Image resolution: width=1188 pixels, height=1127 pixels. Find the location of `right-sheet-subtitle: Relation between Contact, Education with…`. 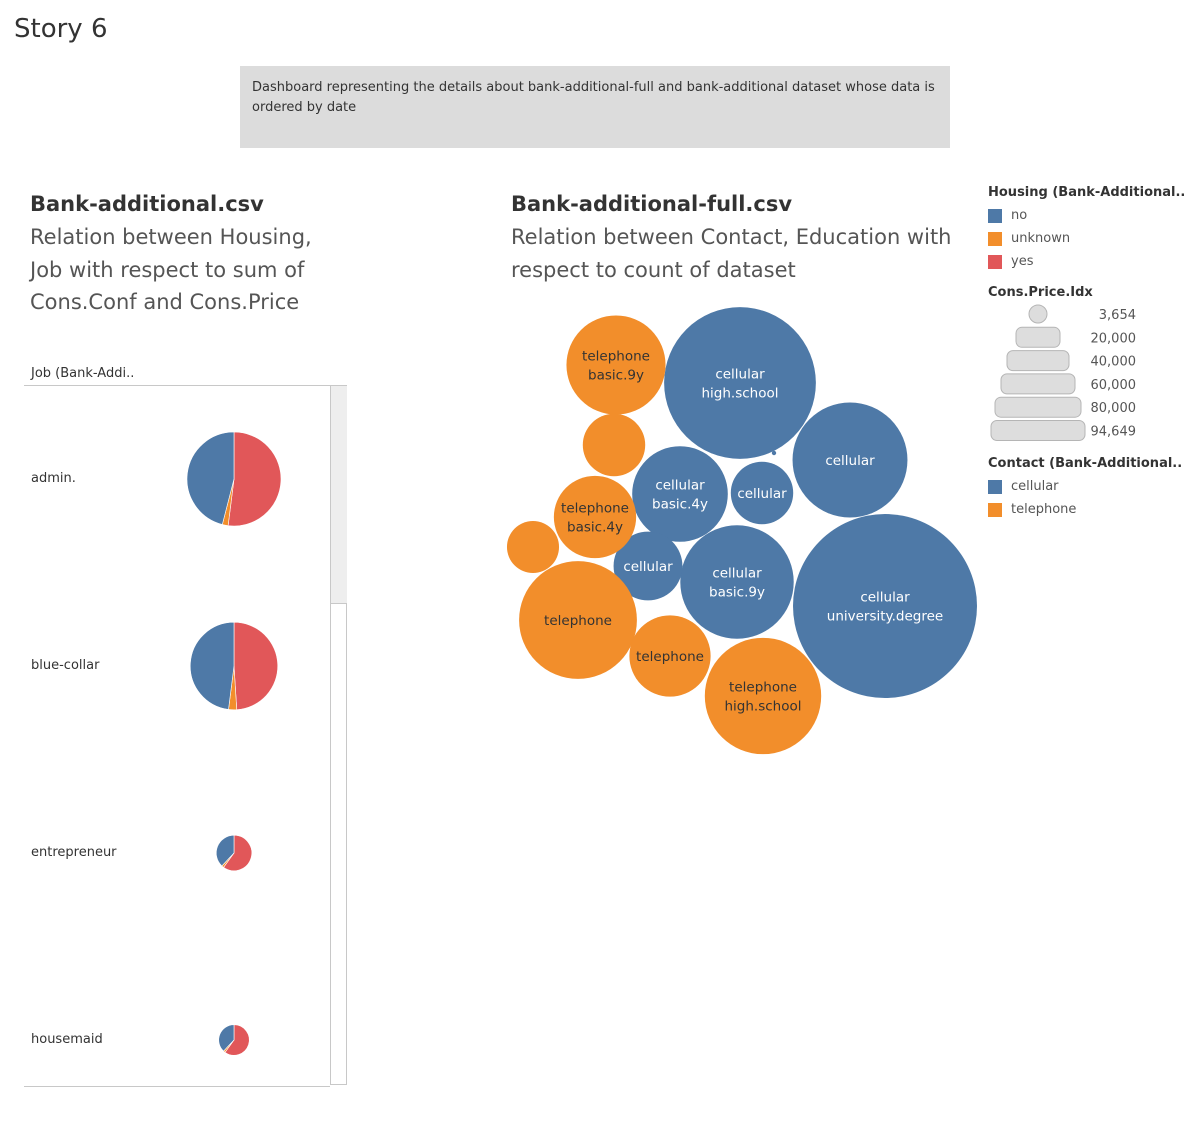

right-sheet-subtitle: Relation between Contact, Education with… is located at coordinates (731, 253).